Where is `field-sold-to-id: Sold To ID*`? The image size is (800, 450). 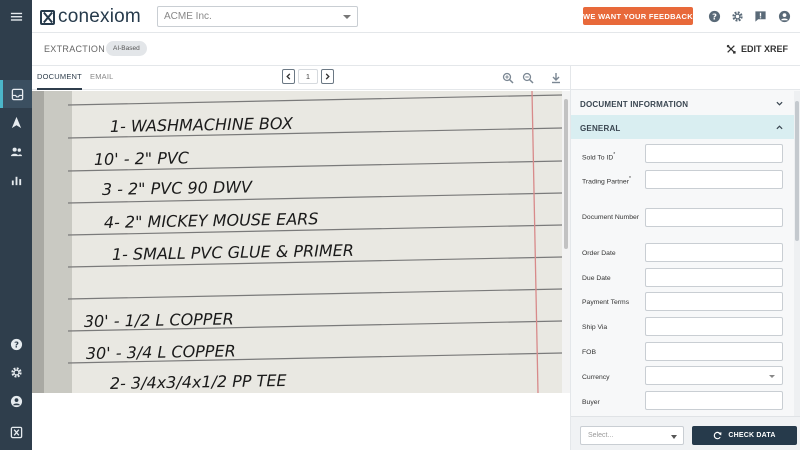
field-sold-to-id: Sold To ID* is located at coordinates (683, 156).